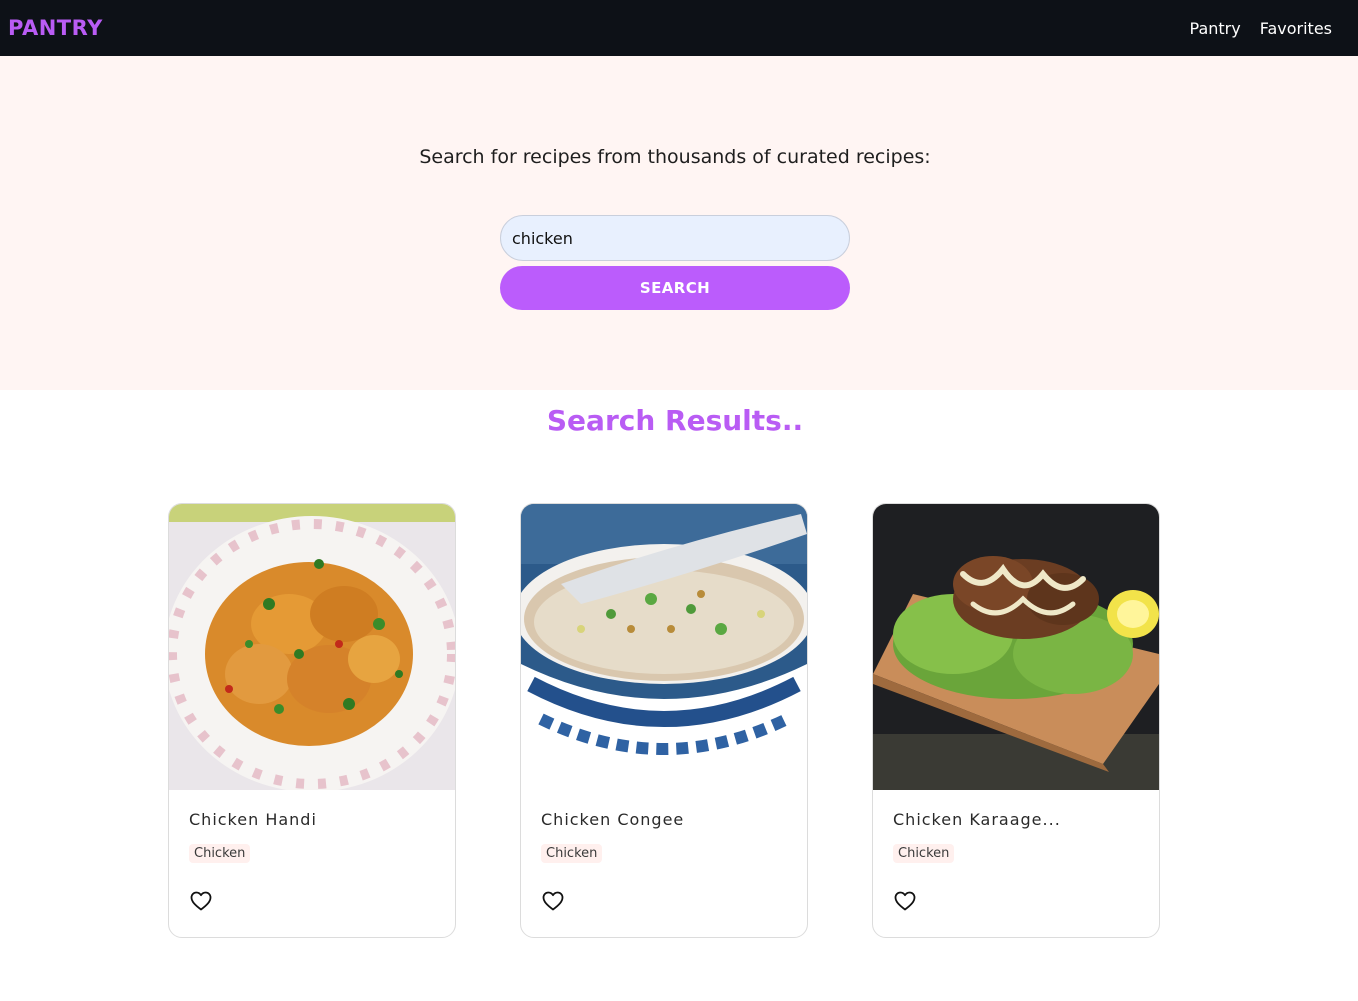 This screenshot has height=1001, width=1358. What do you see at coordinates (1215, 28) in the screenshot?
I see `nav-link-pantry: Pantry` at bounding box center [1215, 28].